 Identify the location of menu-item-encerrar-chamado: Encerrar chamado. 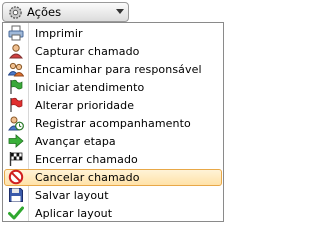
(113, 159).